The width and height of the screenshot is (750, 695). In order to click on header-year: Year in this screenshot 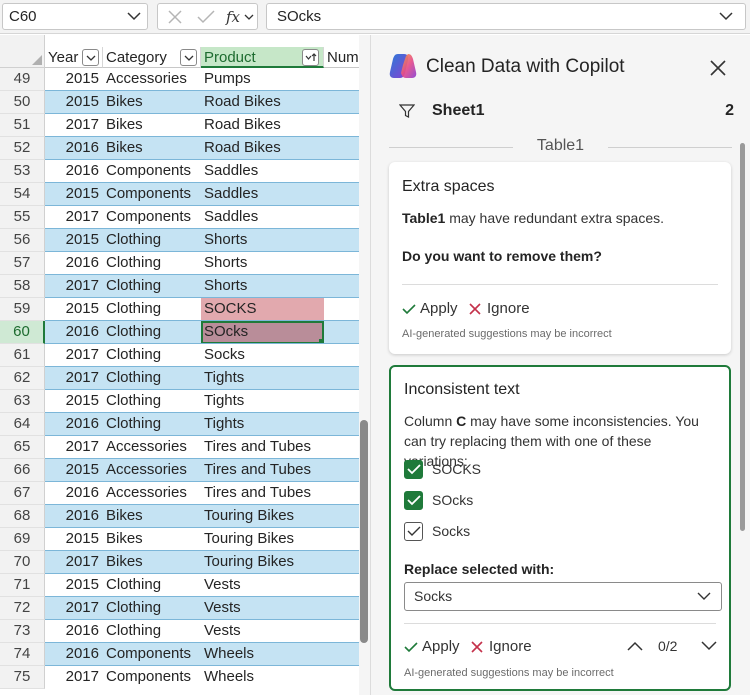, I will do `click(74, 57)`.